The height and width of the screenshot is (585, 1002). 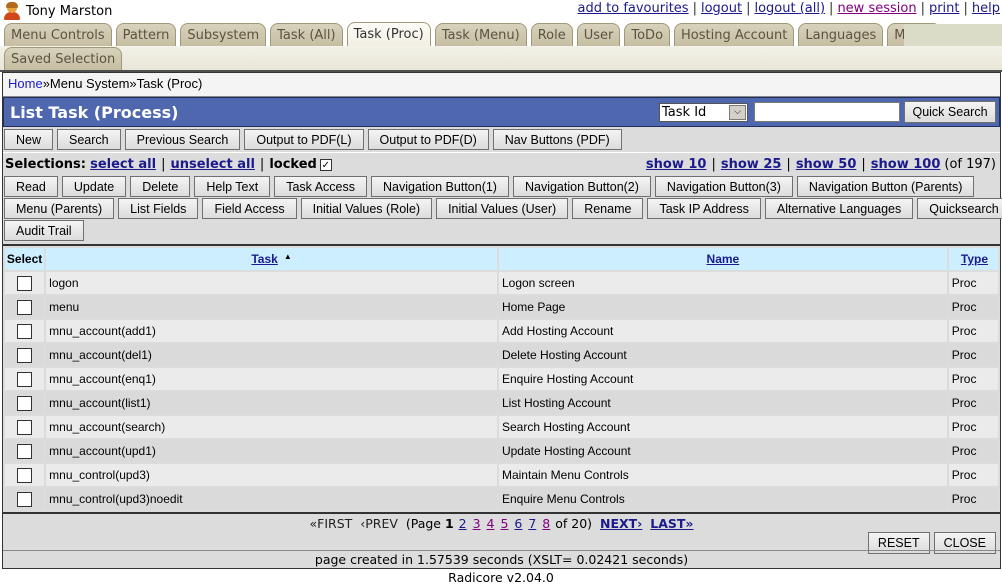 What do you see at coordinates (986, 8) in the screenshot?
I see `help-link: help` at bounding box center [986, 8].